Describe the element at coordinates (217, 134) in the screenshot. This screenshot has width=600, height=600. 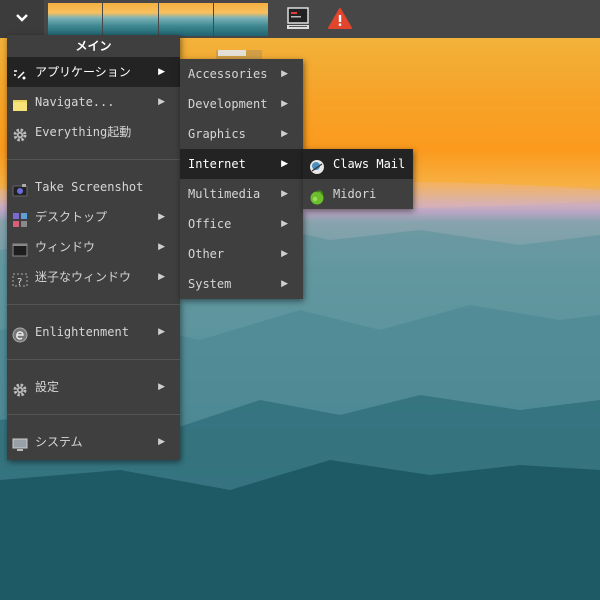
I see `menu-item-label: Graphics` at that location.